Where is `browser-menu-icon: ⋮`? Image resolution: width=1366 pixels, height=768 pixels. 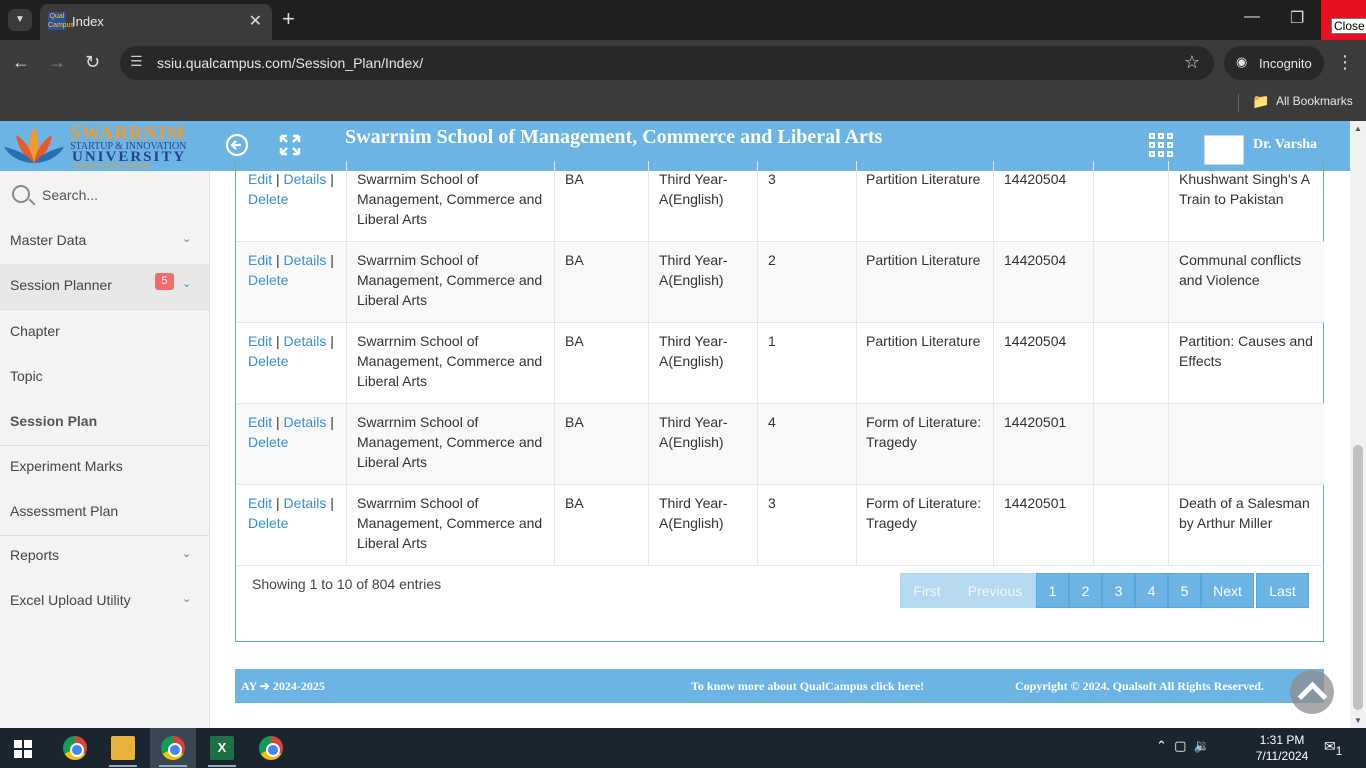 browser-menu-icon: ⋮ is located at coordinates (1345, 62).